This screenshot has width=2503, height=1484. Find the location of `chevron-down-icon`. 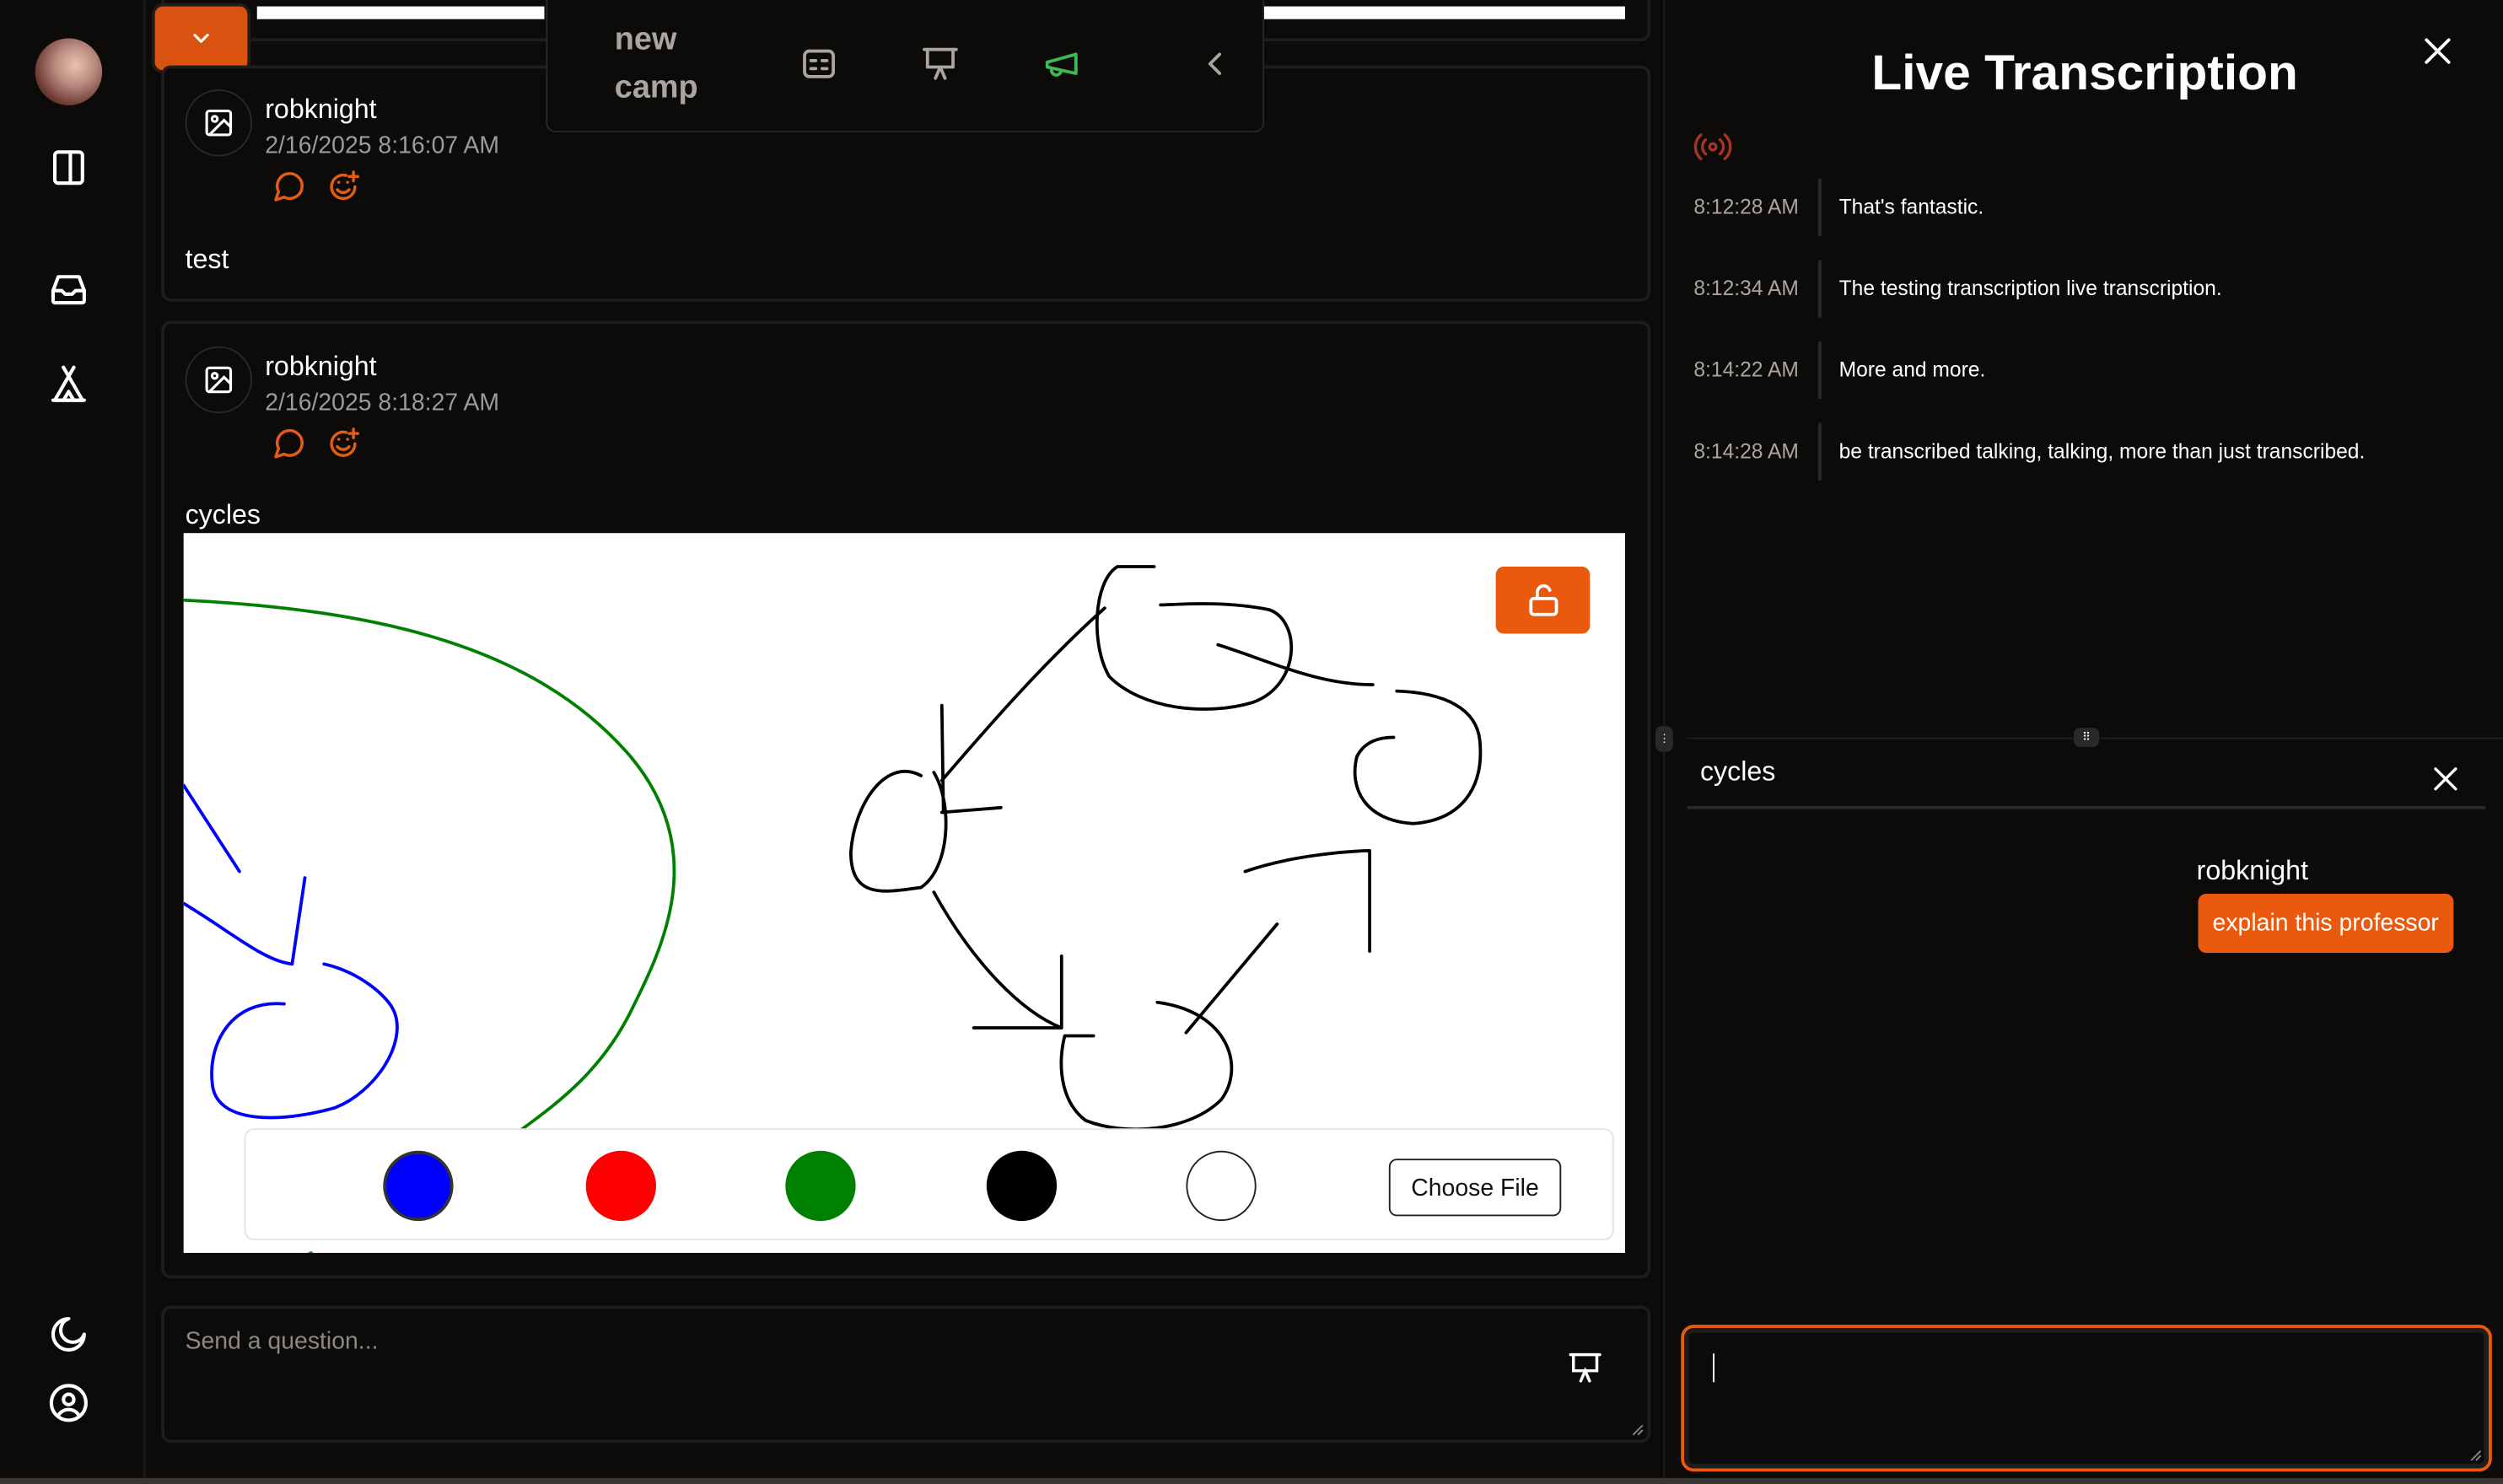

chevron-down-icon is located at coordinates (201, 38).